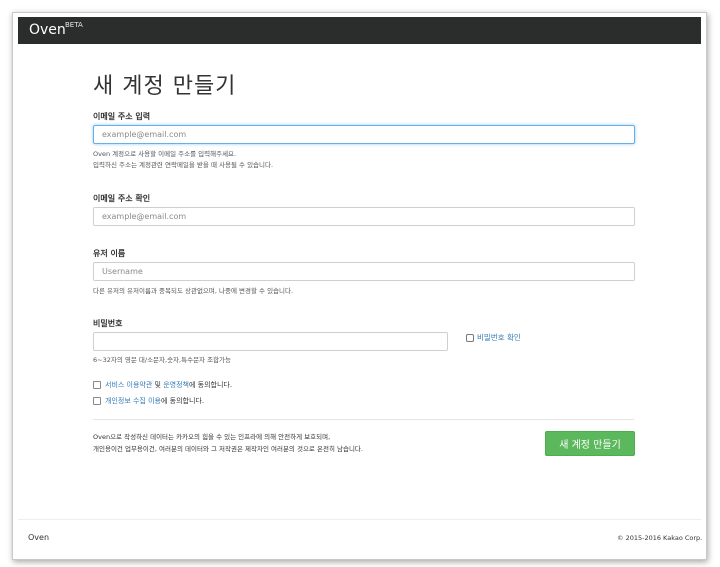 The width and height of the screenshot is (720, 567). Describe the element at coordinates (193, 291) in the screenshot. I see `username-help: 다른 유저의 유저이름과 중복되도 상관없으며, 나중에 변경할 수 있습니다.` at that location.